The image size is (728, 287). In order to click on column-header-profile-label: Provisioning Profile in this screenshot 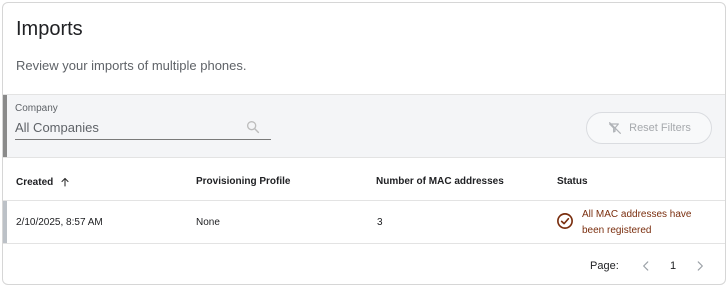, I will do `click(243, 181)`.